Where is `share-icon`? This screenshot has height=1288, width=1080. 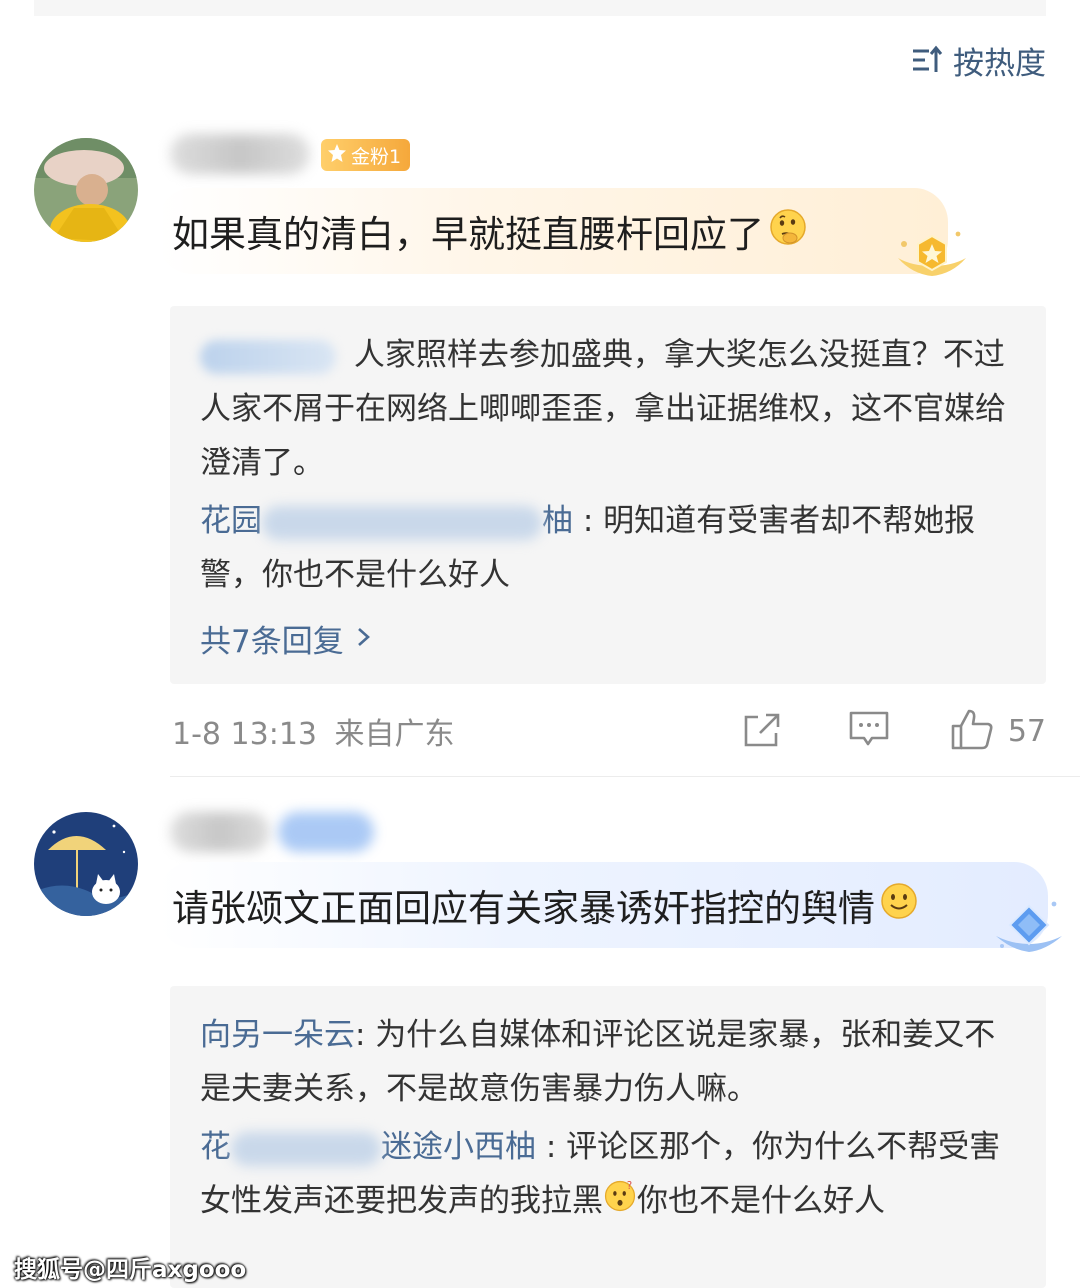
share-icon is located at coordinates (762, 731).